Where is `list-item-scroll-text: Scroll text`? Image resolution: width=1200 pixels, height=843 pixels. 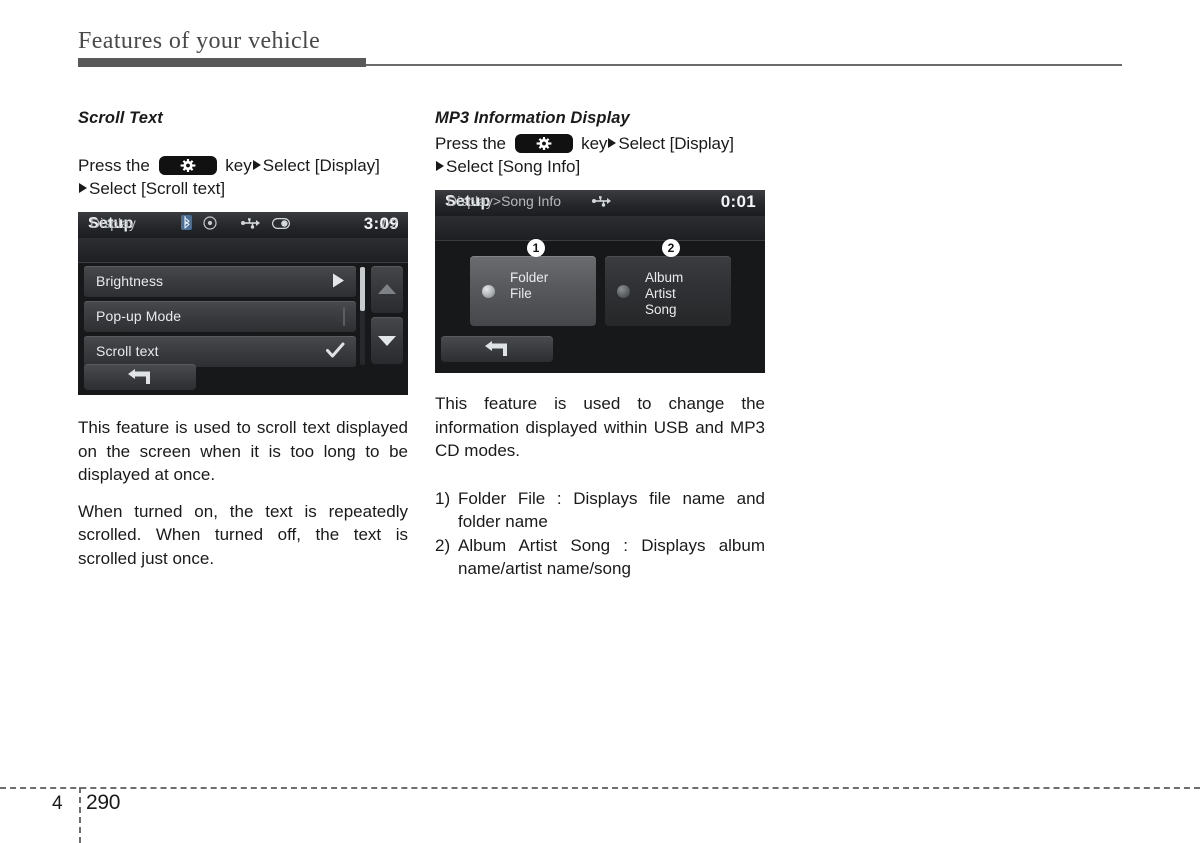
list-item-scroll-text: Scroll text is located at coordinates (220, 351).